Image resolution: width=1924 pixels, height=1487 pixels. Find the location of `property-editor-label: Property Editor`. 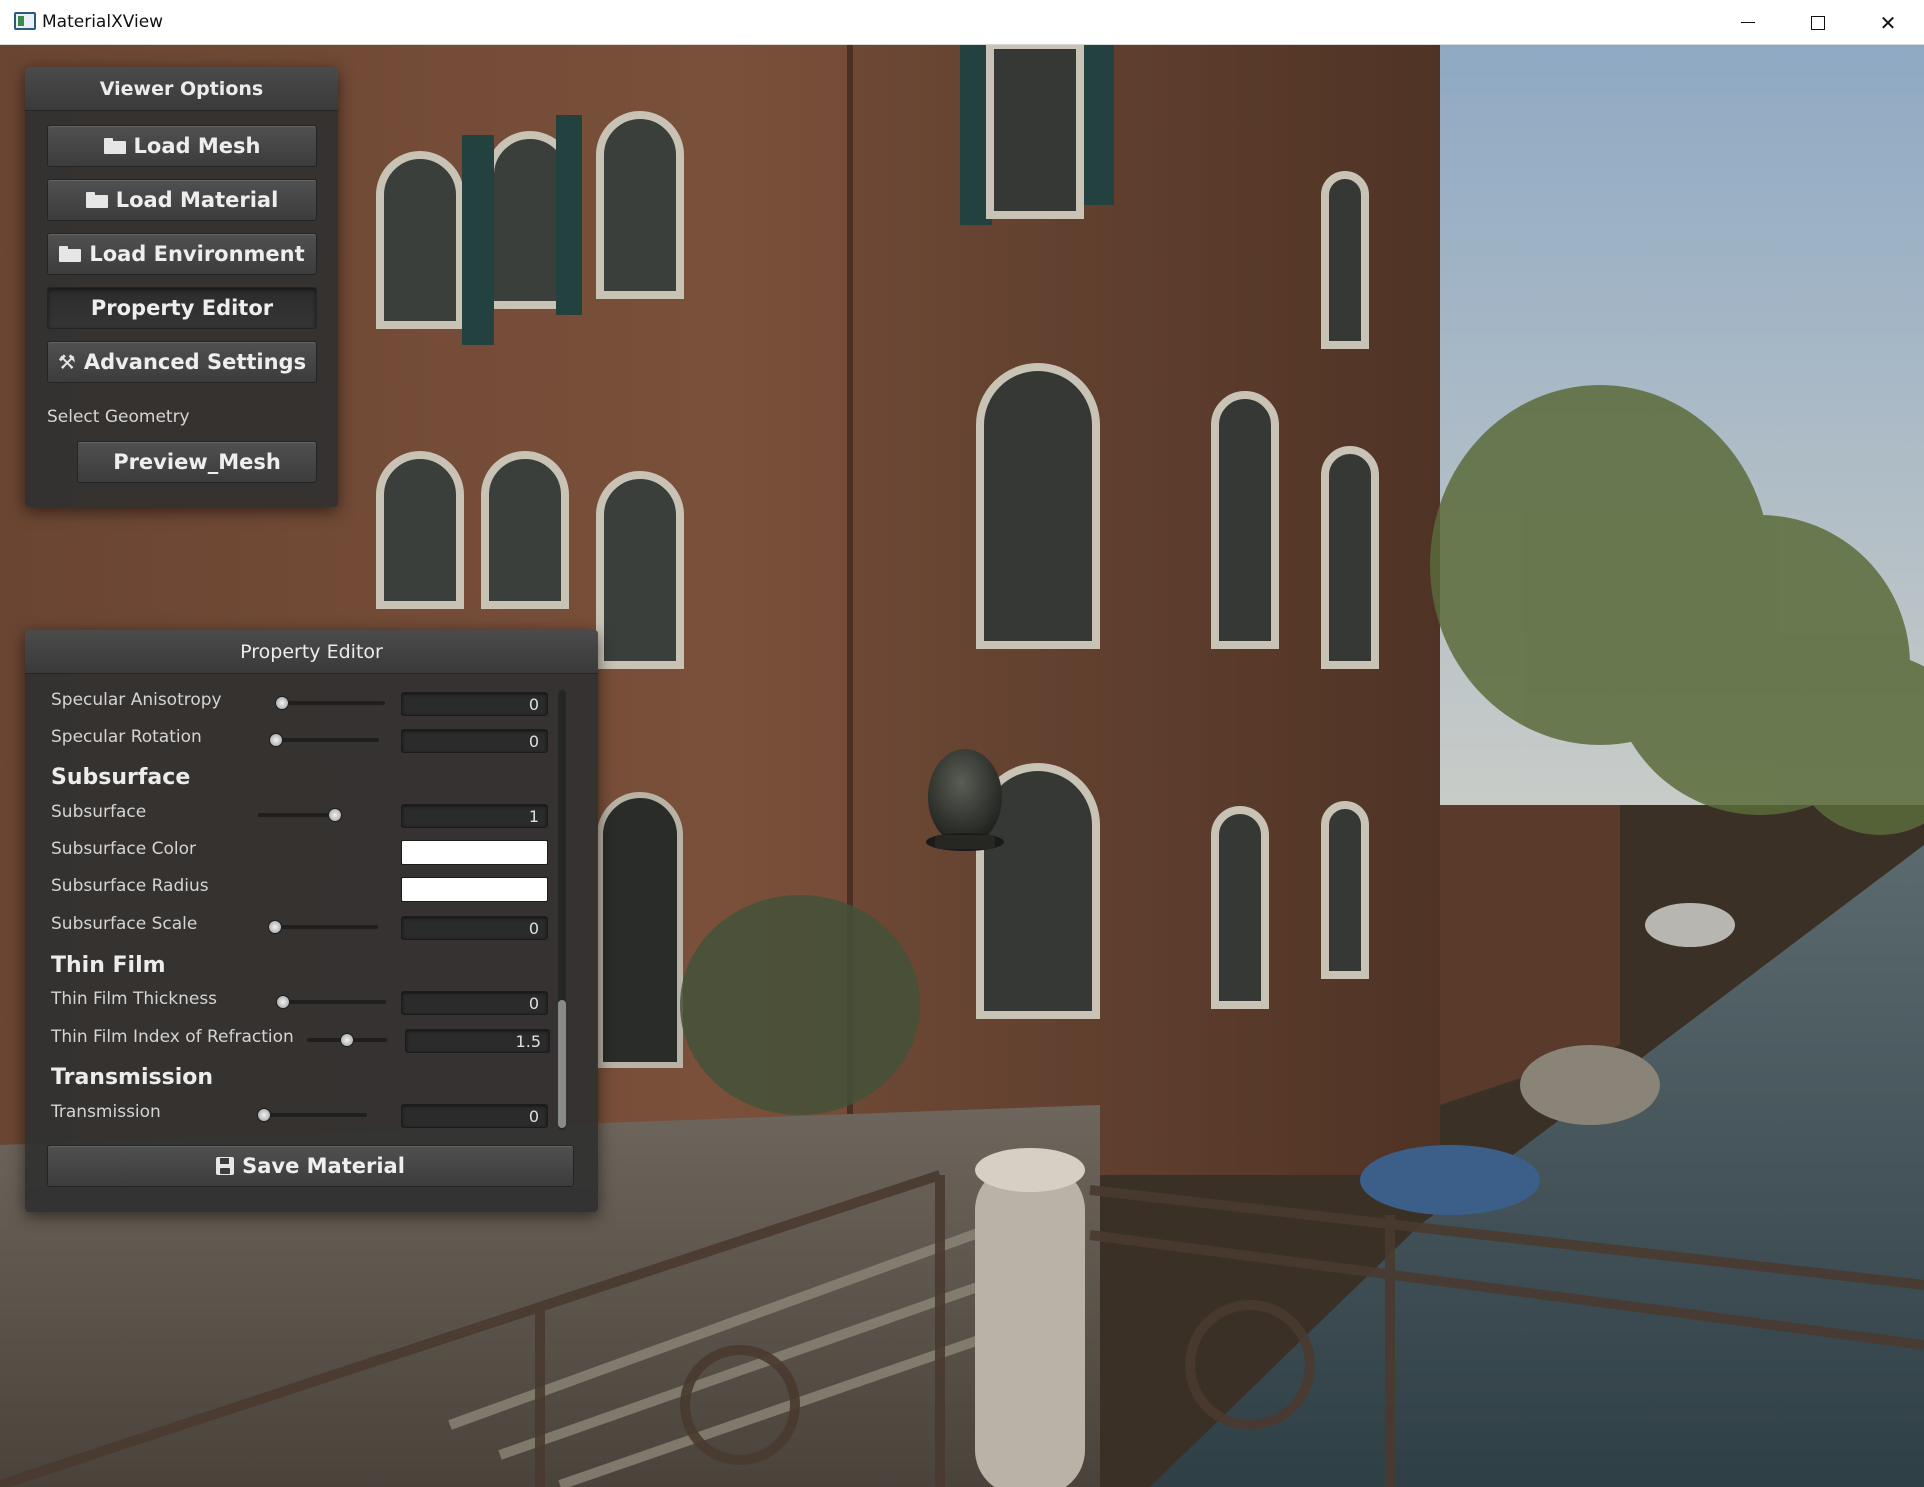

property-editor-label: Property Editor is located at coordinates (182, 308).